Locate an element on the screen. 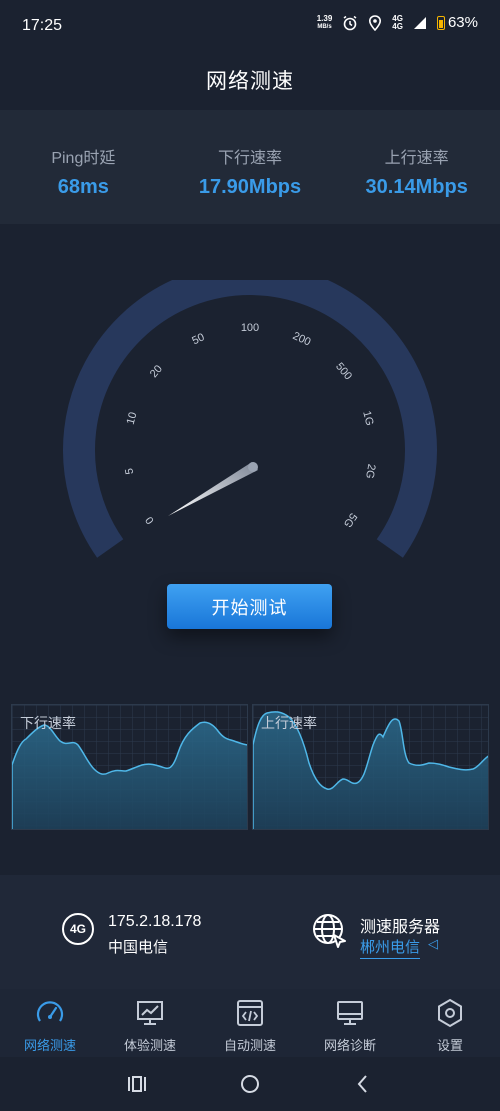  gauge-tick-label: 100 is located at coordinates (250, 328).